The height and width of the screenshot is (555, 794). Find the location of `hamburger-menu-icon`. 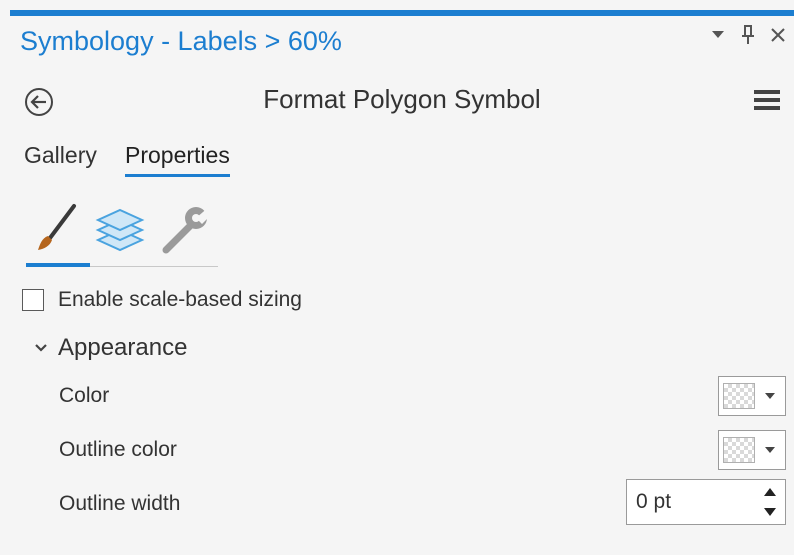

hamburger-menu-icon is located at coordinates (767, 100).